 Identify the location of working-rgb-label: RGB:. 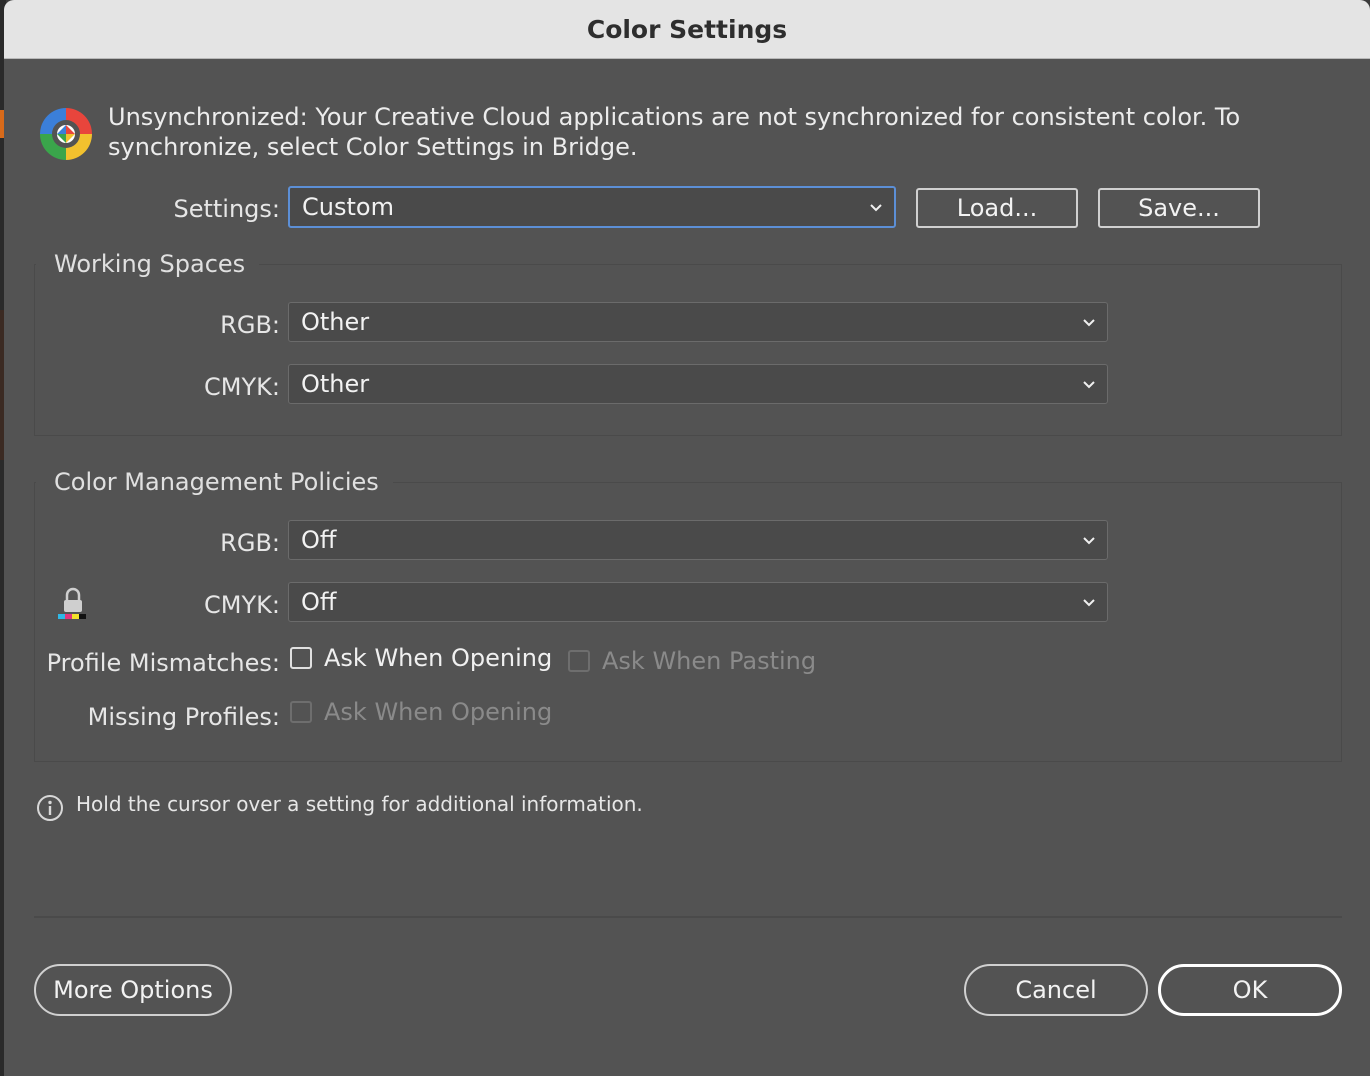
(250, 325).